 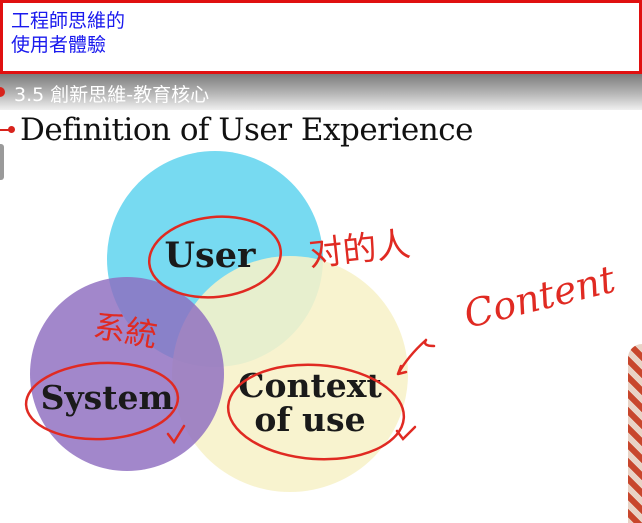 What do you see at coordinates (309, 419) in the screenshot?
I see `context-label-line2: of use` at bounding box center [309, 419].